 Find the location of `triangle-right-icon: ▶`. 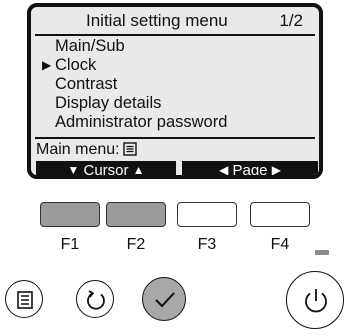

triangle-right-icon: ▶ is located at coordinates (276, 170).